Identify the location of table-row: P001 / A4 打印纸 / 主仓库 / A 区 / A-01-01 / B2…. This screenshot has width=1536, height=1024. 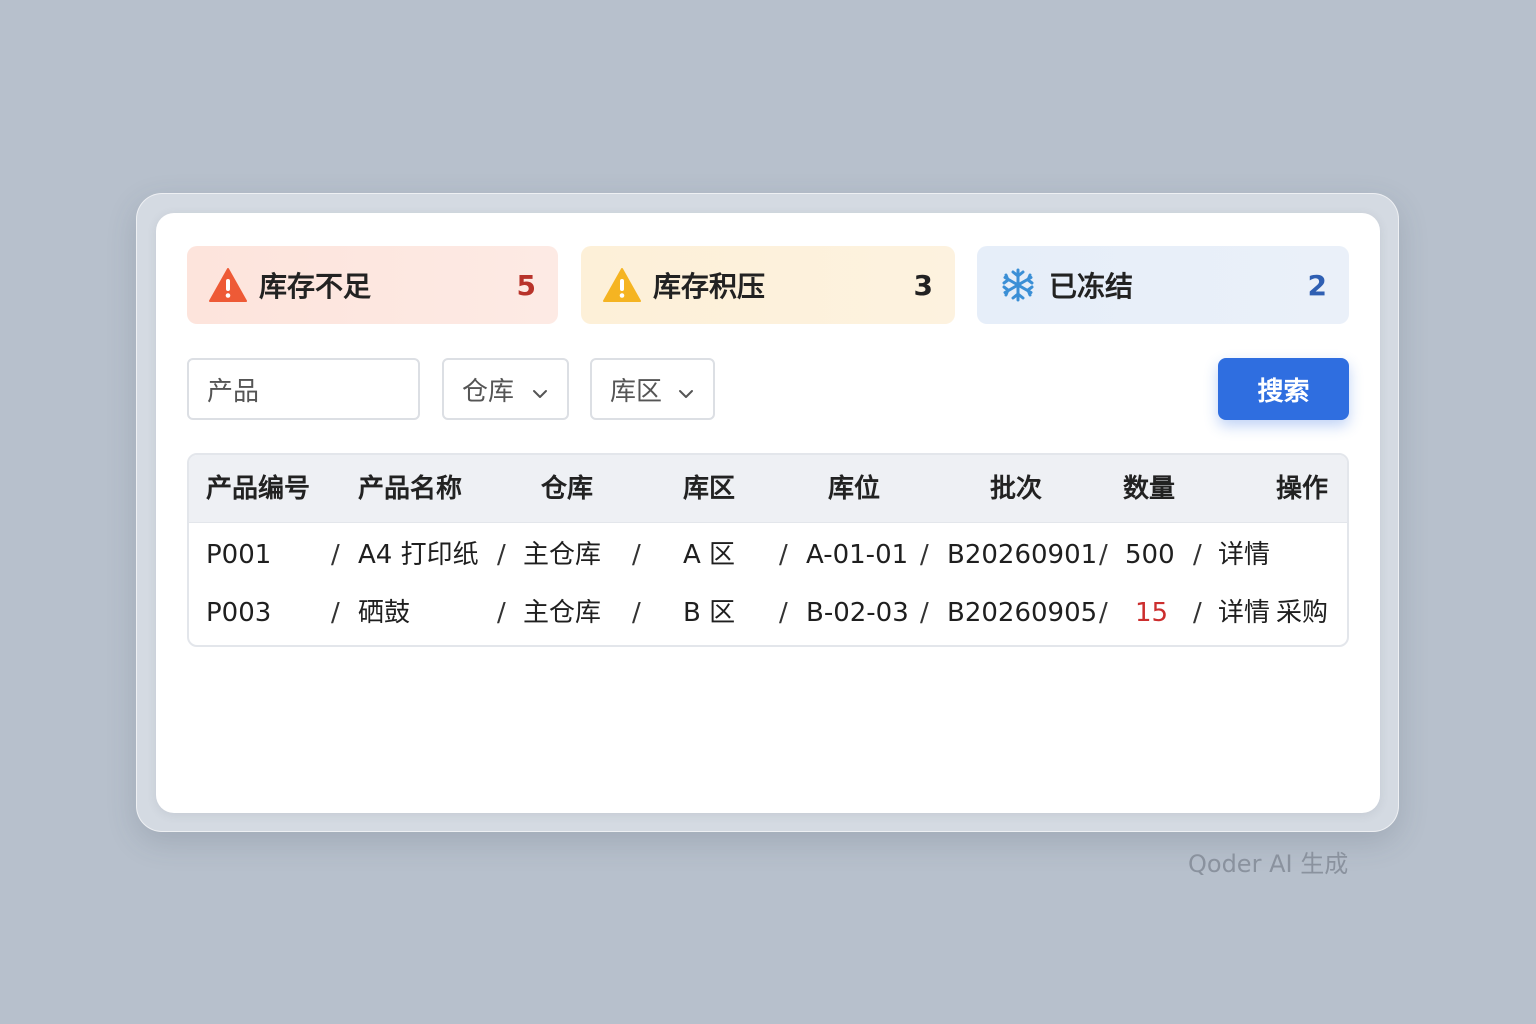
(768, 555).